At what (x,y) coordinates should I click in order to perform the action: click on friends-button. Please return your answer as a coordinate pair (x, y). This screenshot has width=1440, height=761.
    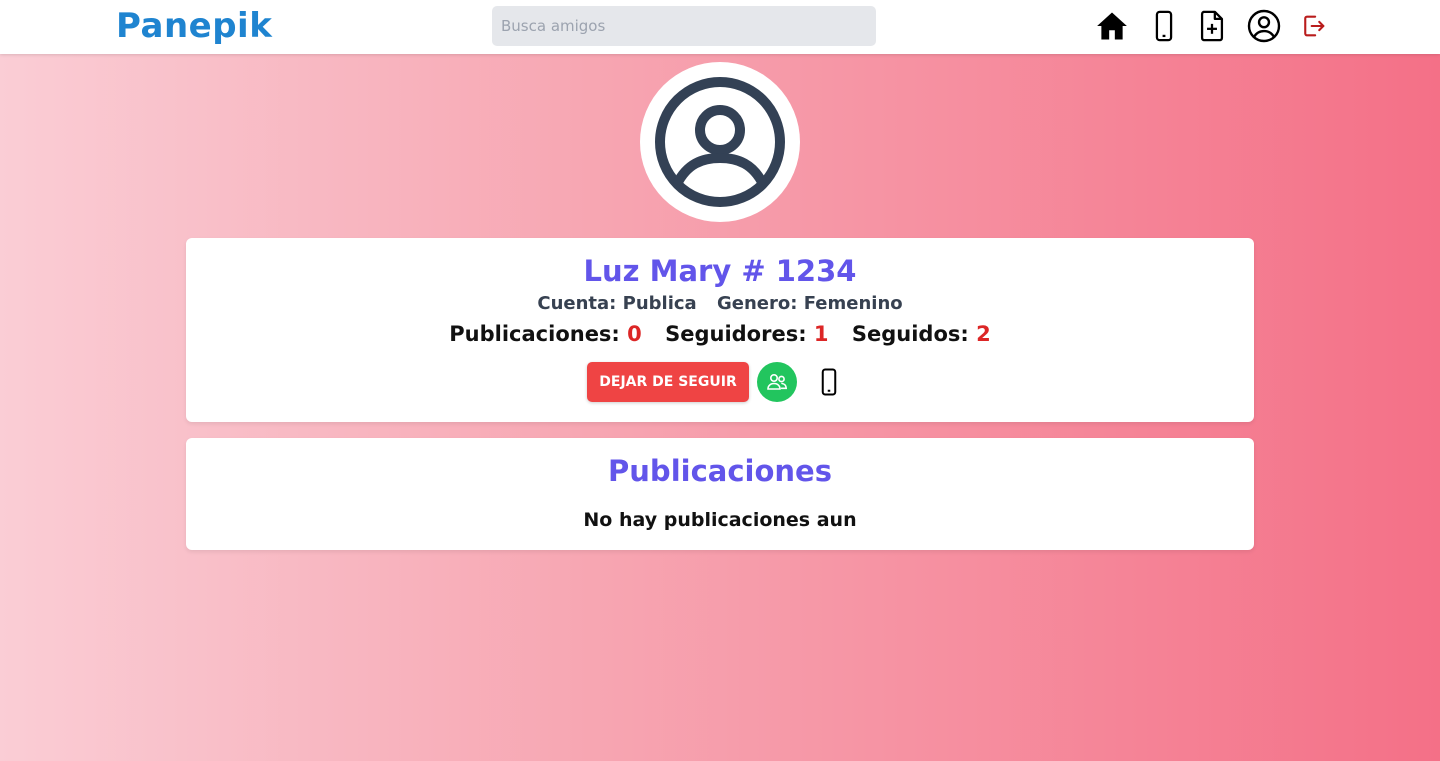
    Looking at the image, I should click on (776, 382).